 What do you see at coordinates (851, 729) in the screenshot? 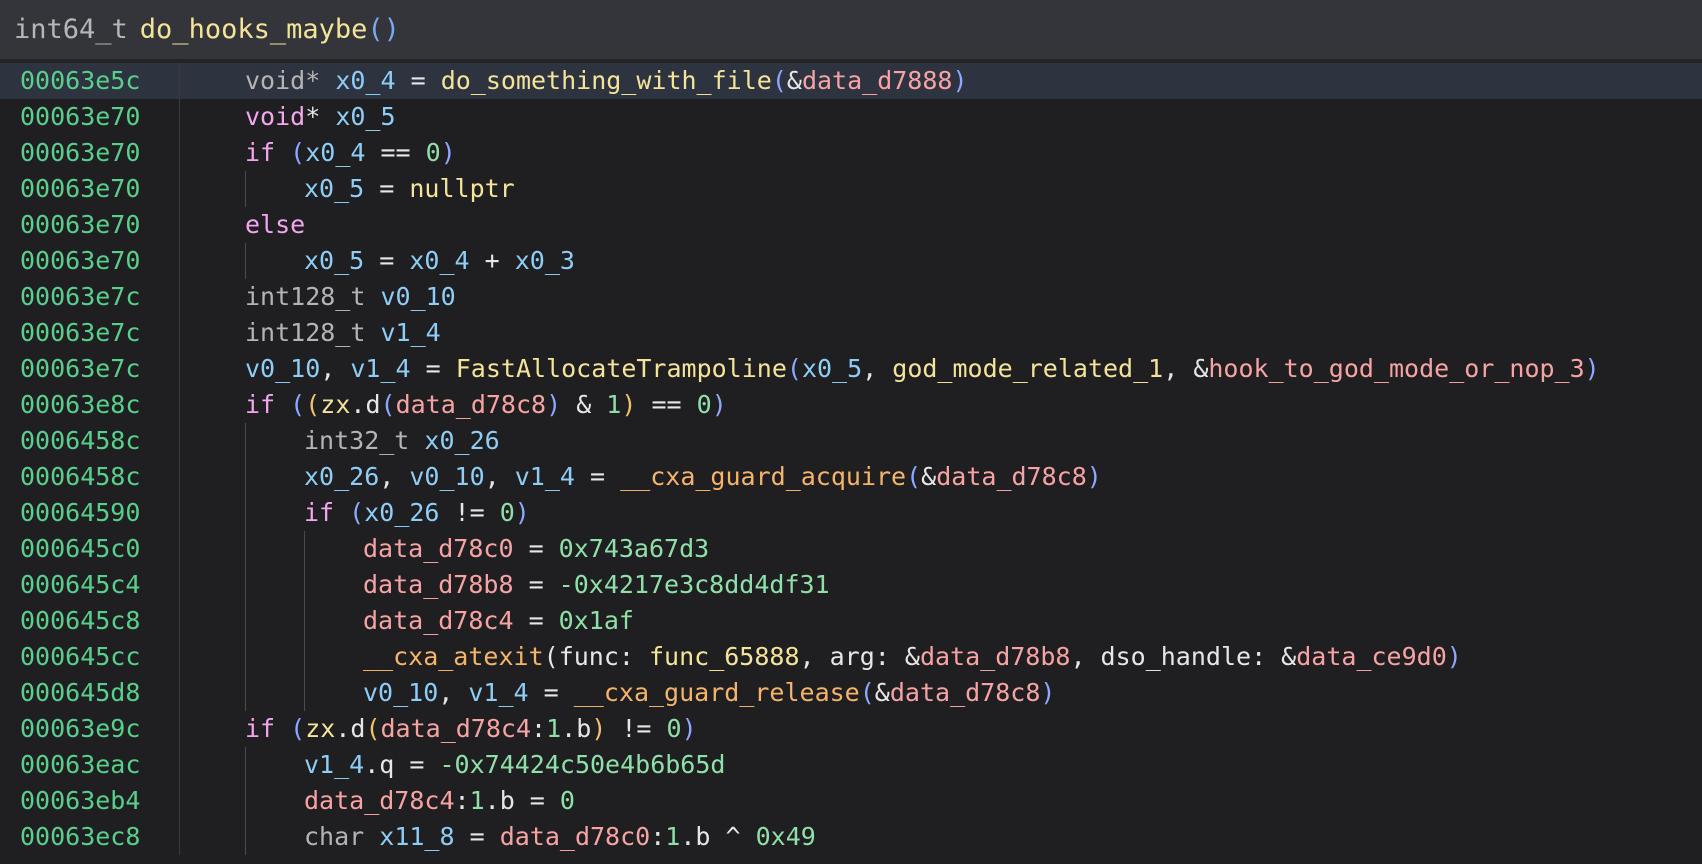
I see `code-line: 00063e9c if (zx.d(data_d78c4:1.b) != 0)` at bounding box center [851, 729].